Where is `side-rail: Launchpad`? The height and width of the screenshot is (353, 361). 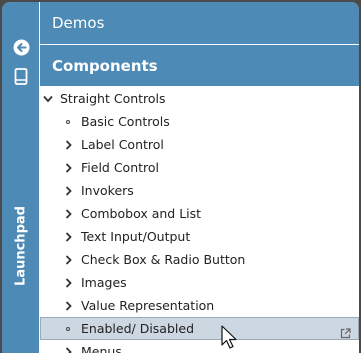
side-rail: Launchpad is located at coordinates (20, 177).